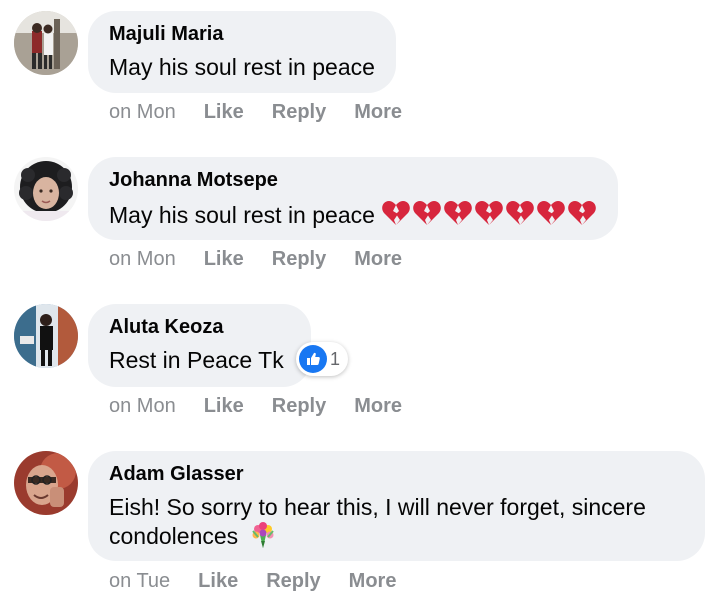  Describe the element at coordinates (262, 535) in the screenshot. I see `bouquet-icon` at that location.